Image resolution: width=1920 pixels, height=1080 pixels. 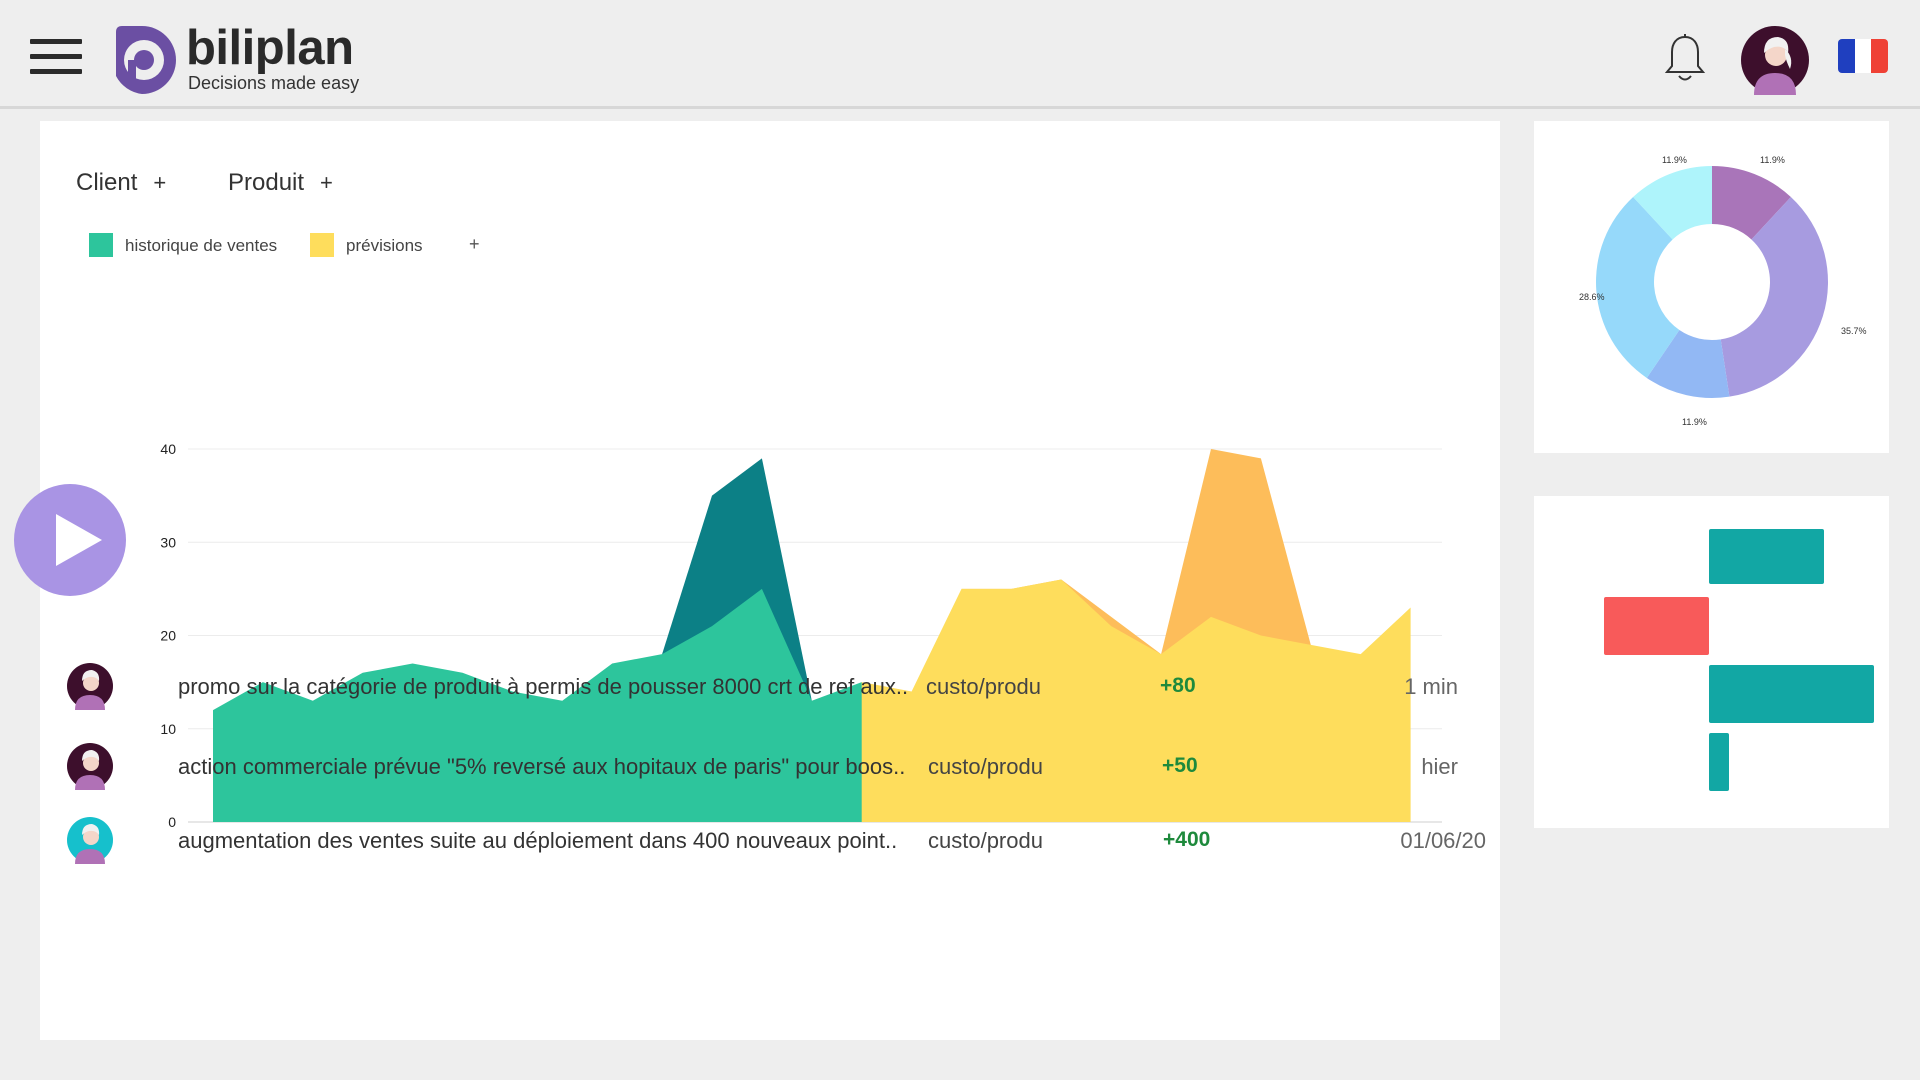 I want to click on hamburger-menu-icon, so click(x=56, y=57).